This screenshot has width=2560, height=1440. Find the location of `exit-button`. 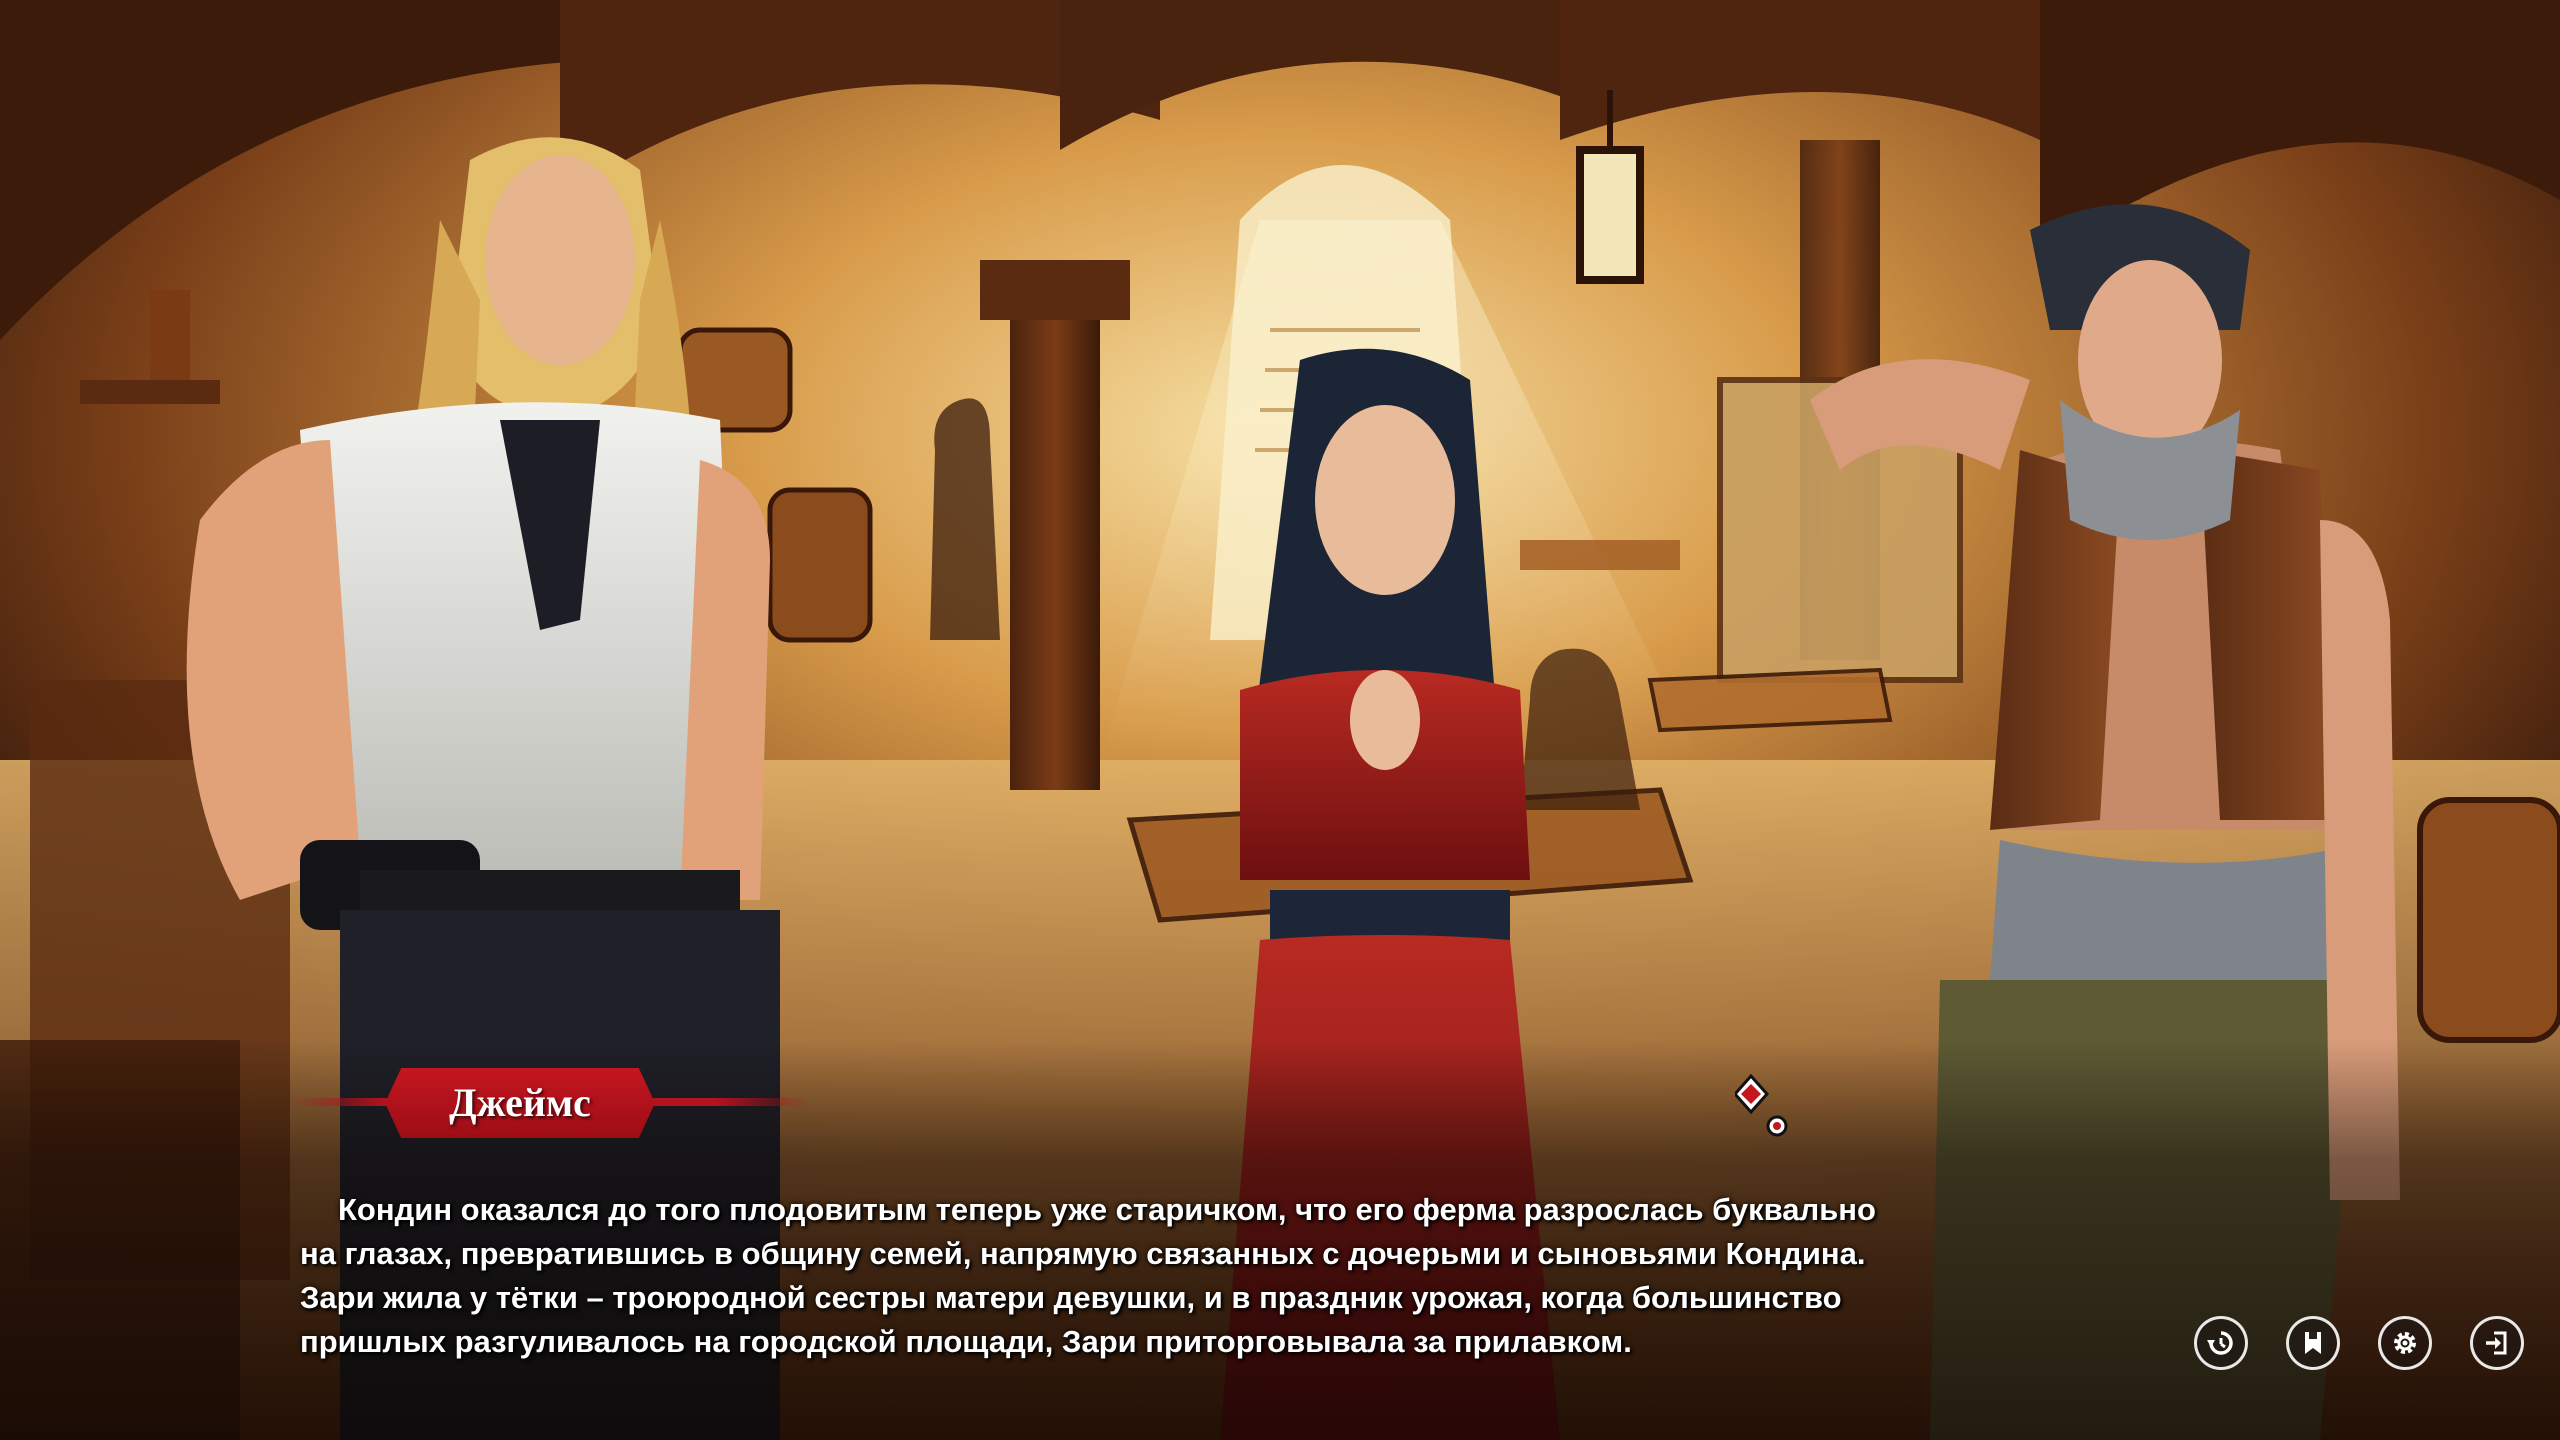

exit-button is located at coordinates (2497, 1343).